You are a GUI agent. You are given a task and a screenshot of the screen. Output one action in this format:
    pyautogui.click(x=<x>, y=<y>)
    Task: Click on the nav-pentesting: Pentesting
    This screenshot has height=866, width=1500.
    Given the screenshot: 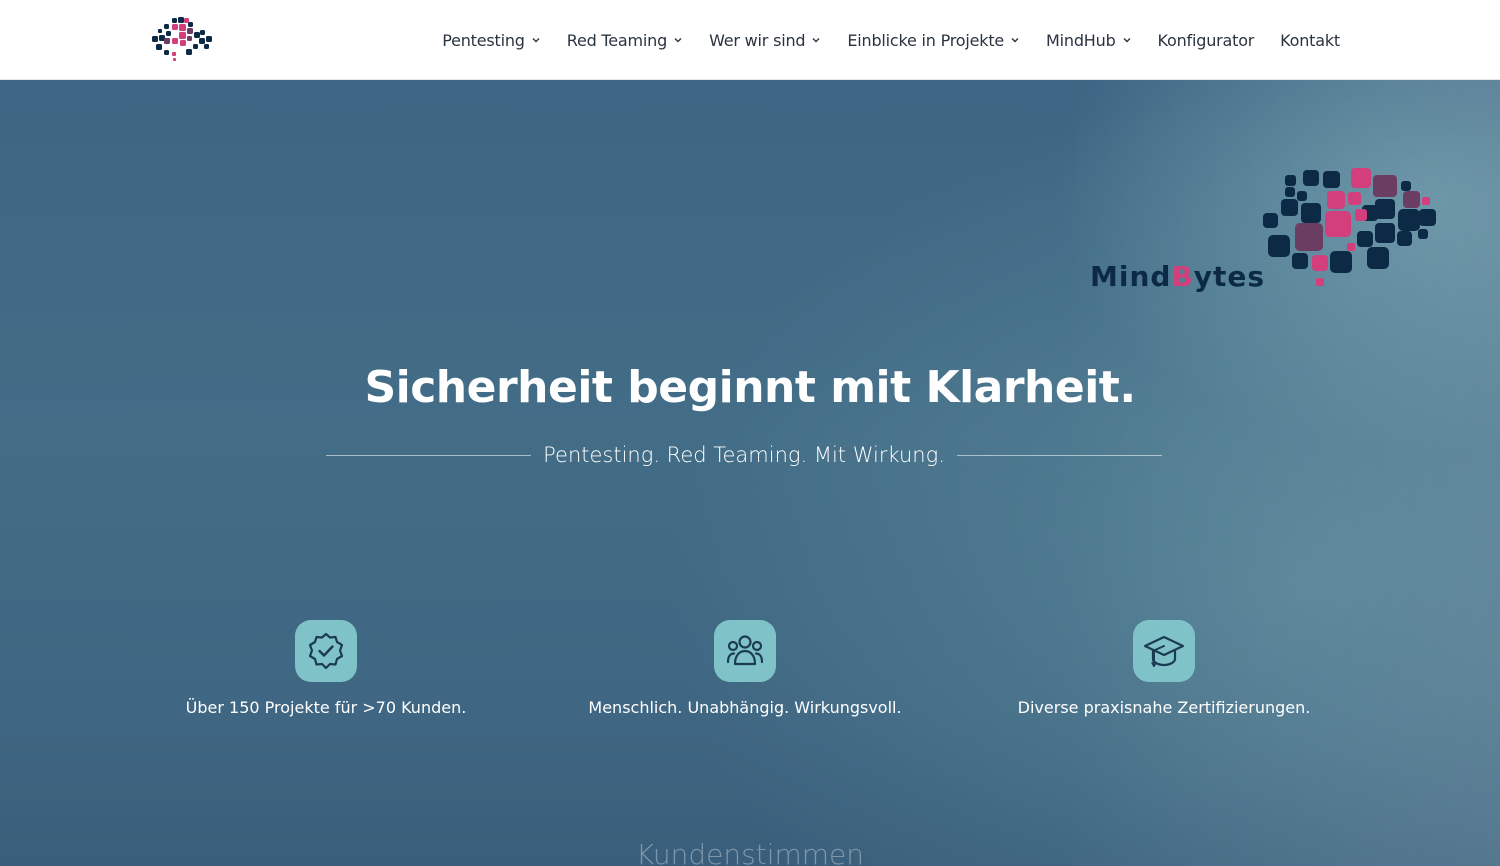 What is the action you would take?
    pyautogui.click(x=491, y=40)
    